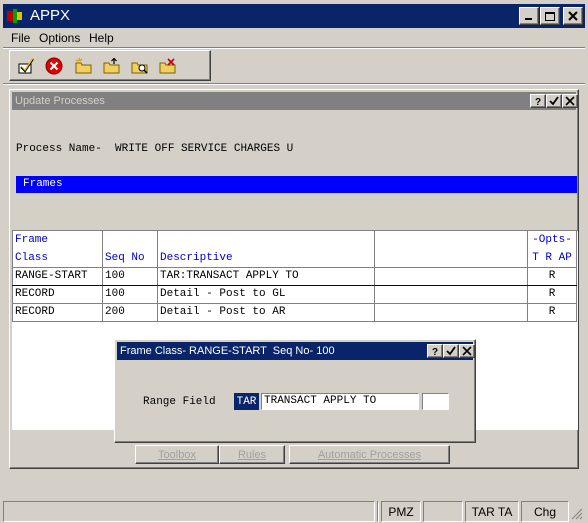 The height and width of the screenshot is (523, 588). What do you see at coordinates (189, 511) in the screenshot?
I see `status-cell-message` at bounding box center [189, 511].